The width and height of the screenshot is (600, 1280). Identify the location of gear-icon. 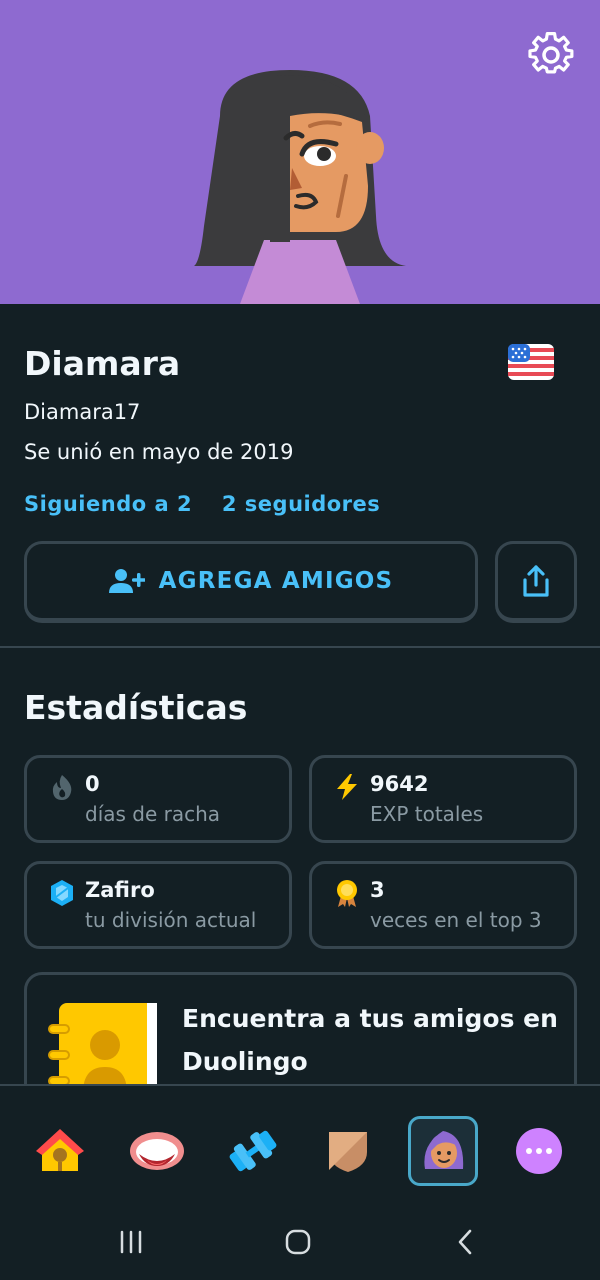
(551, 53).